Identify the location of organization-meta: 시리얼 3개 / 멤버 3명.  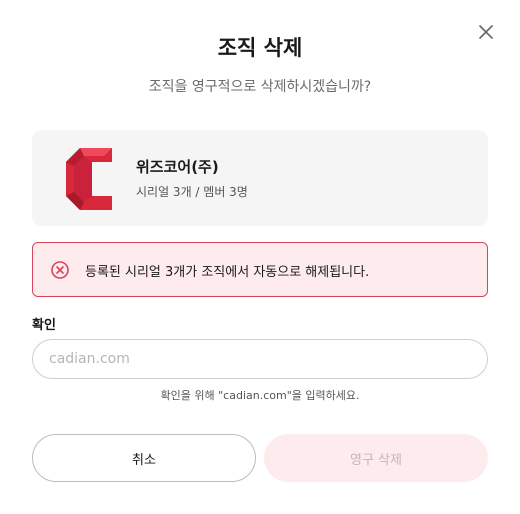
(192, 192).